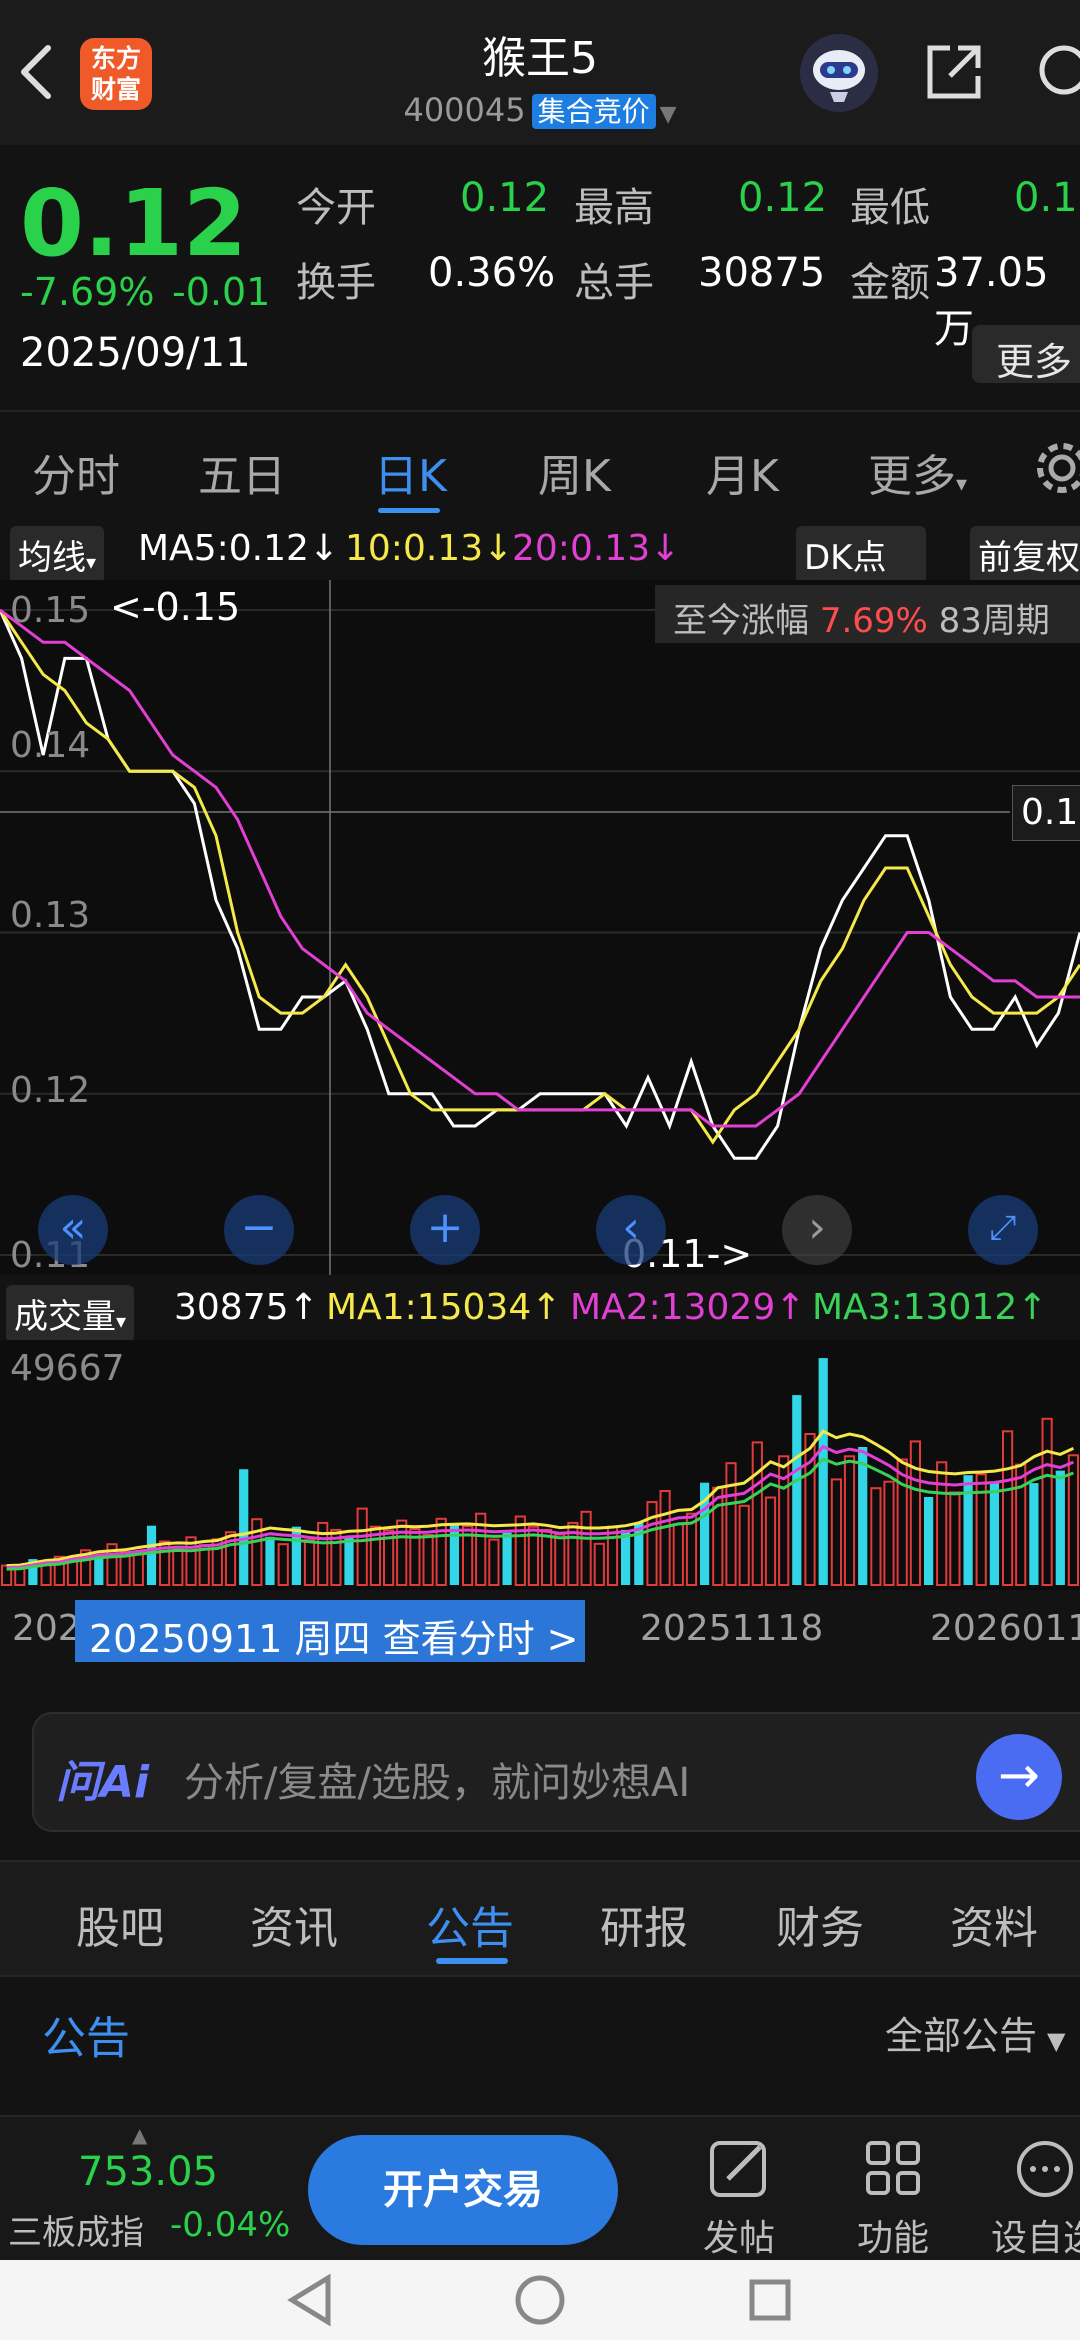  Describe the element at coordinates (57, 554) in the screenshot. I see `indicator-selector: 均线▾` at that location.